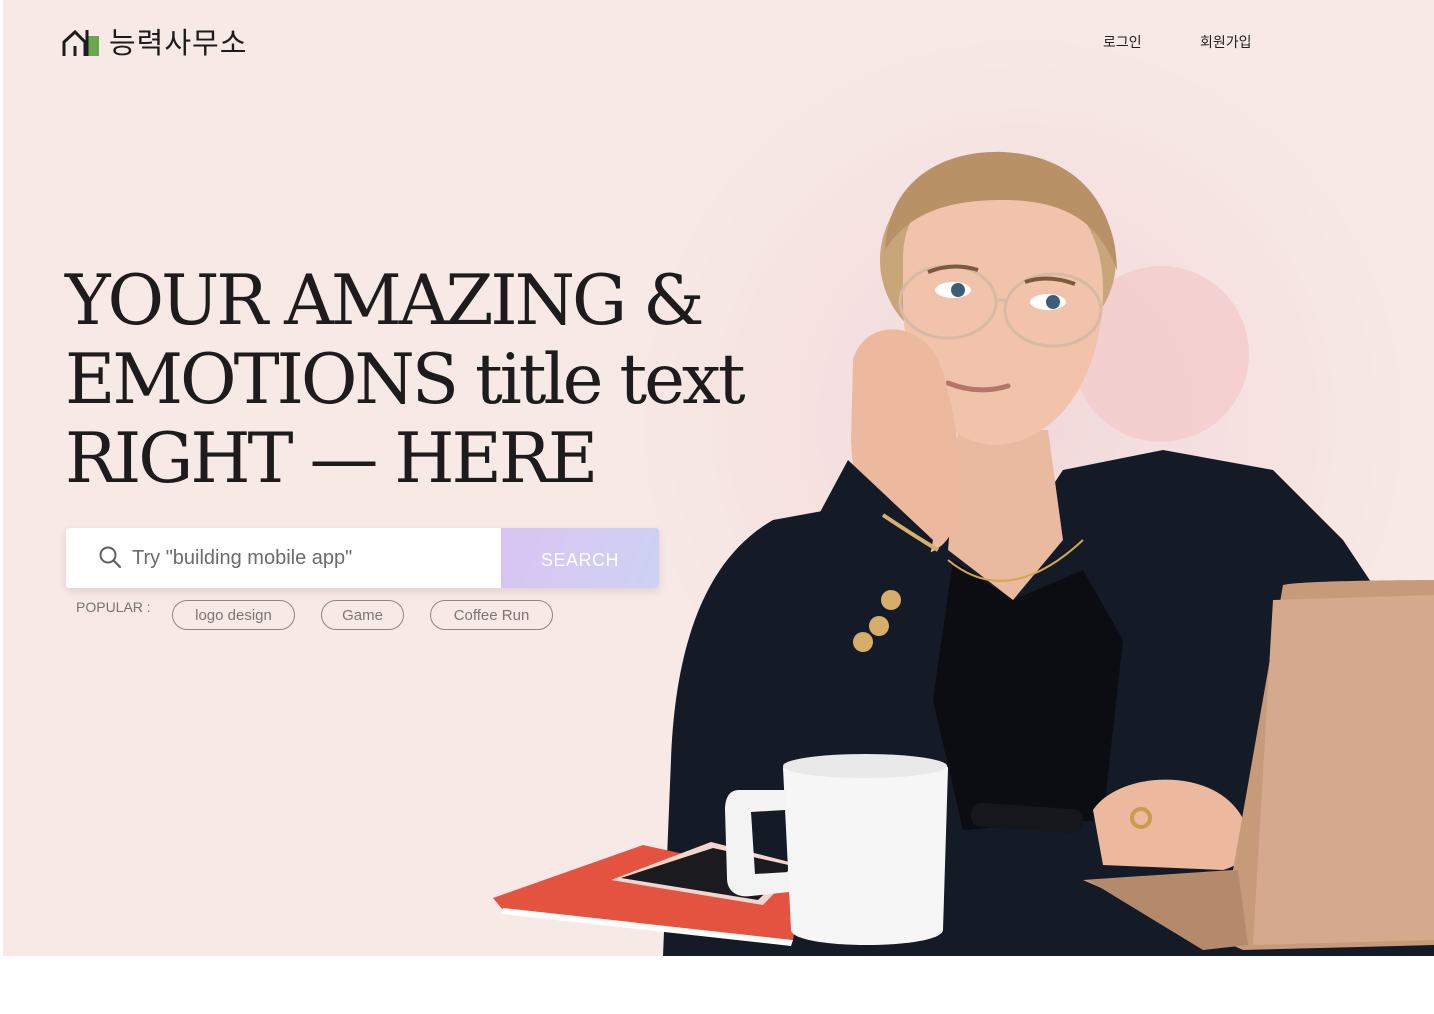 The width and height of the screenshot is (1434, 1014). What do you see at coordinates (110, 557) in the screenshot?
I see `search-icon` at bounding box center [110, 557].